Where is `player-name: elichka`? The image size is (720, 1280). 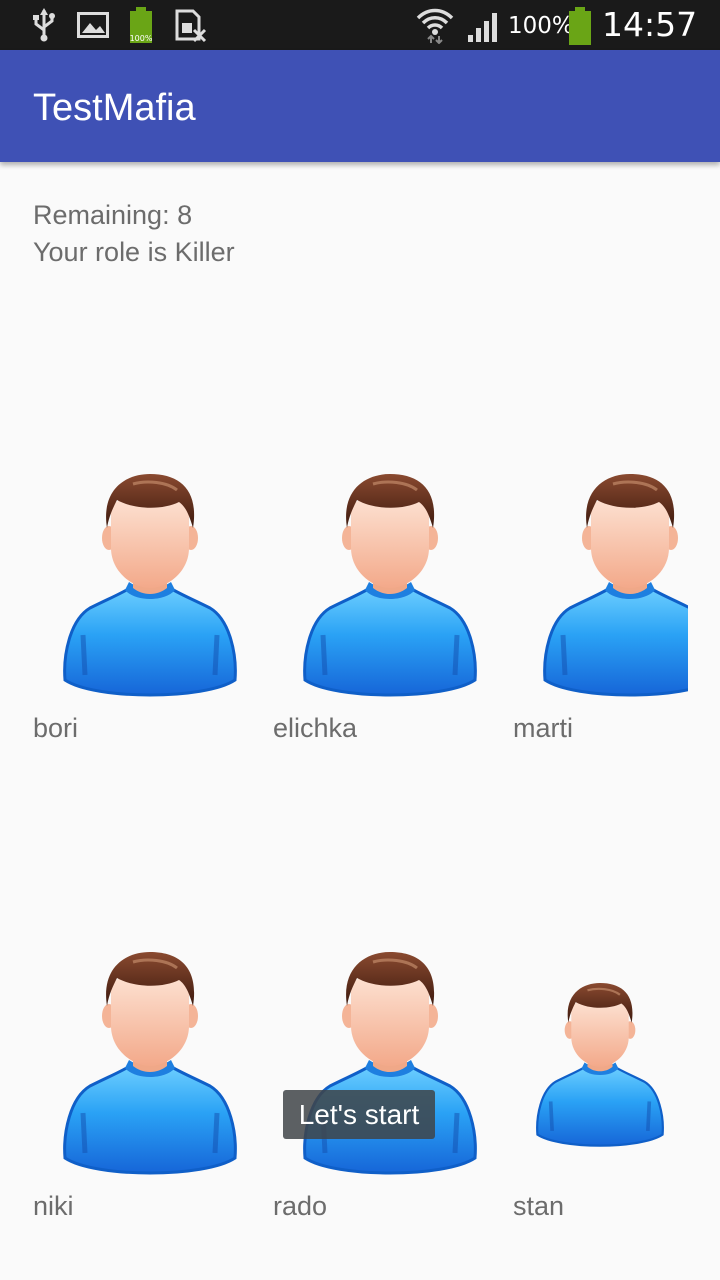
player-name: elichka is located at coordinates (315, 728).